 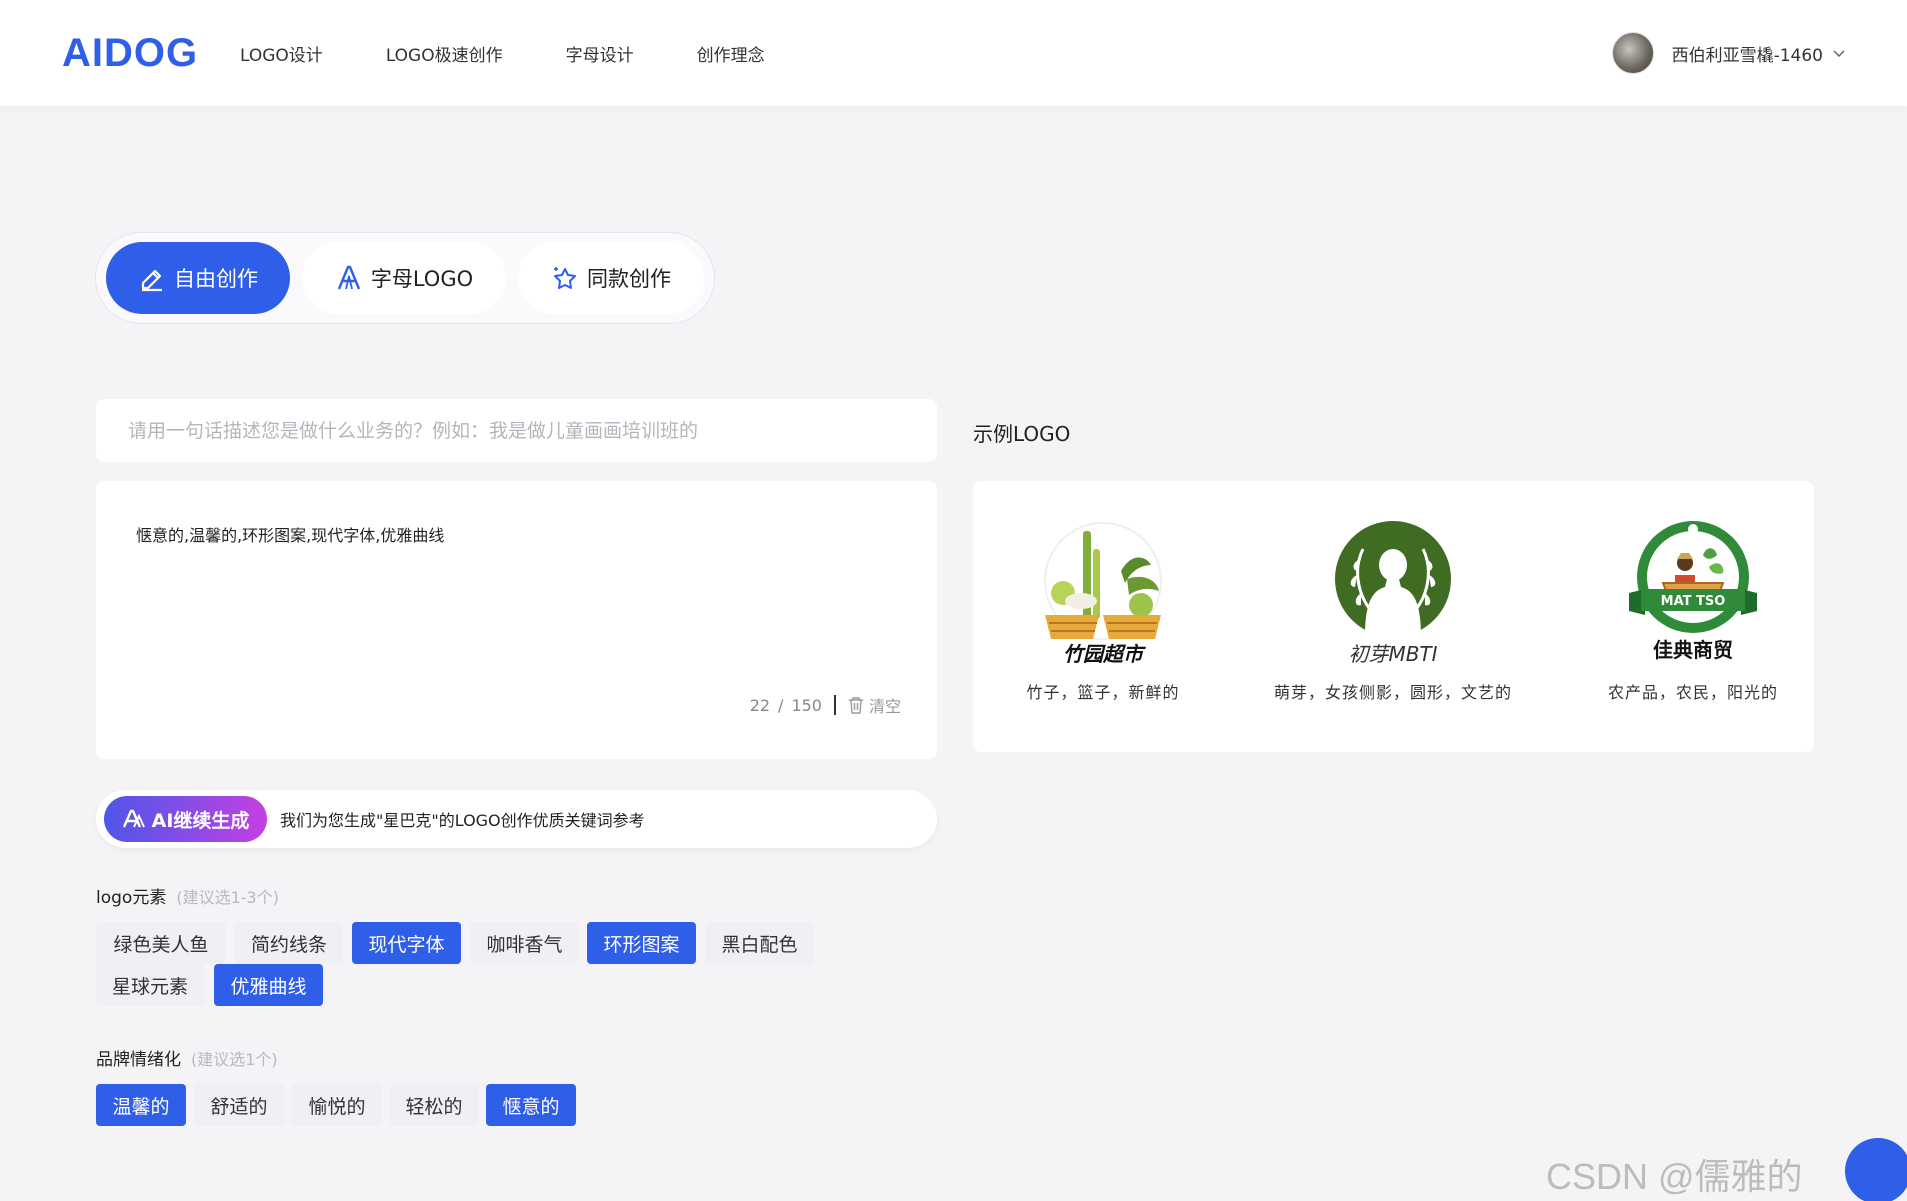 What do you see at coordinates (1839, 54) in the screenshot?
I see `chevron-down-icon` at bounding box center [1839, 54].